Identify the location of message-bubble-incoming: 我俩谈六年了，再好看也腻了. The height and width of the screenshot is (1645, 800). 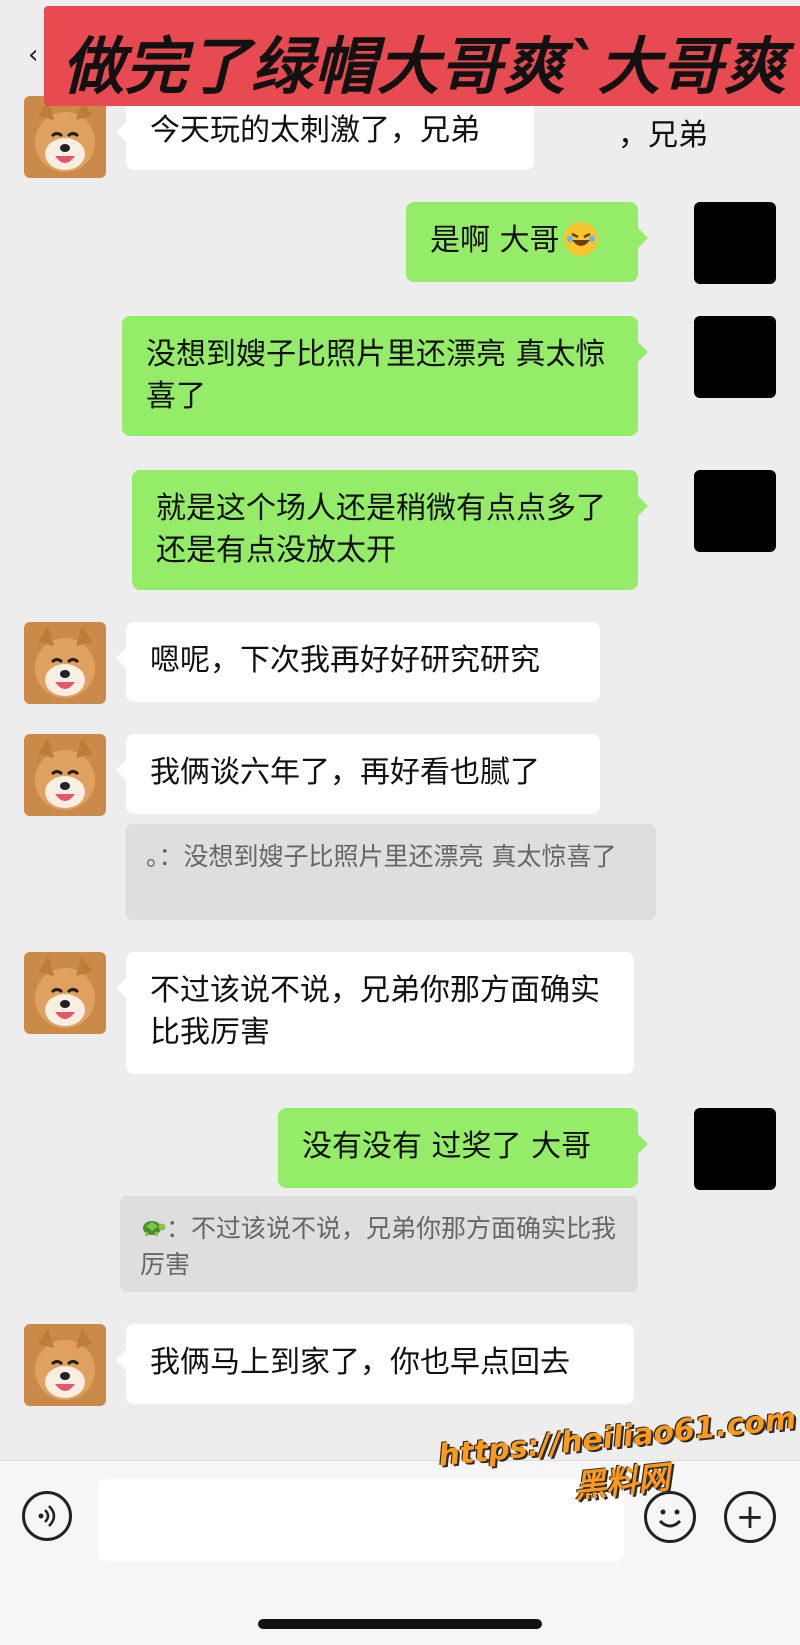
(358, 774).